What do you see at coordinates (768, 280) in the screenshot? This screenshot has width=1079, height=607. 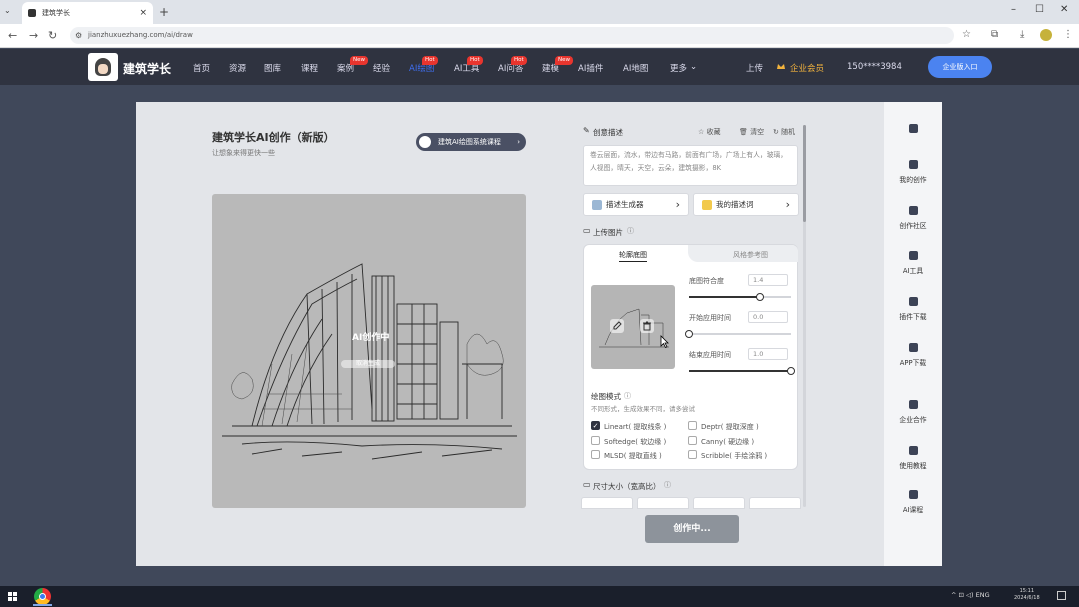 I see `param-value-input: 1.4` at bounding box center [768, 280].